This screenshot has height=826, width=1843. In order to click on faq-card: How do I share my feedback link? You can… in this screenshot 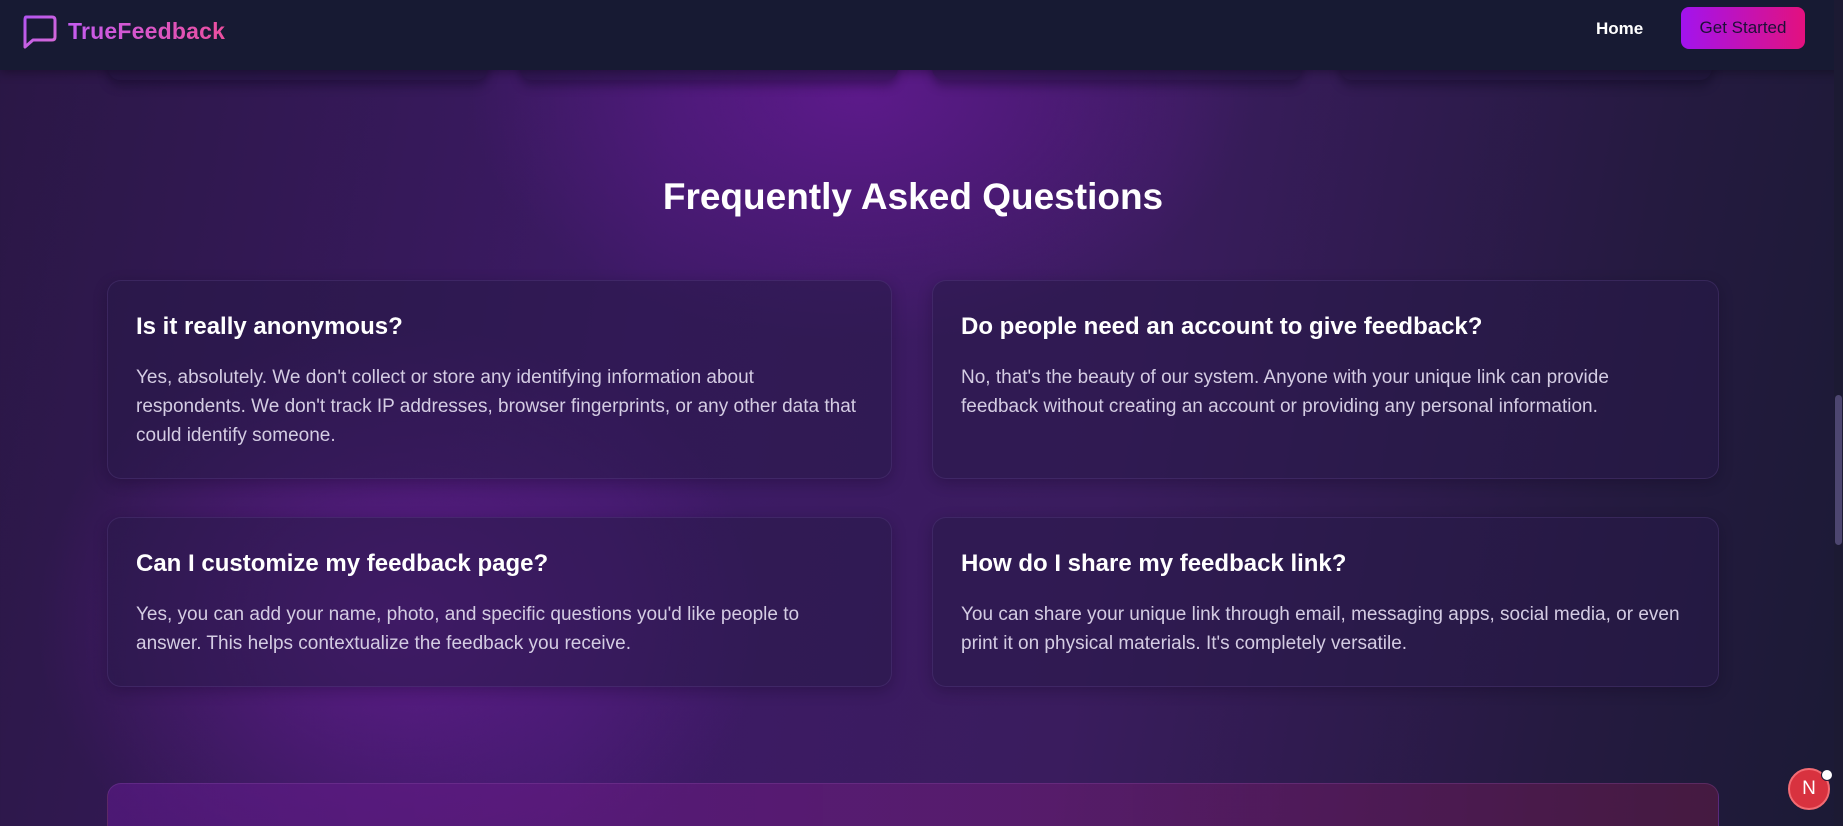, I will do `click(1325, 602)`.